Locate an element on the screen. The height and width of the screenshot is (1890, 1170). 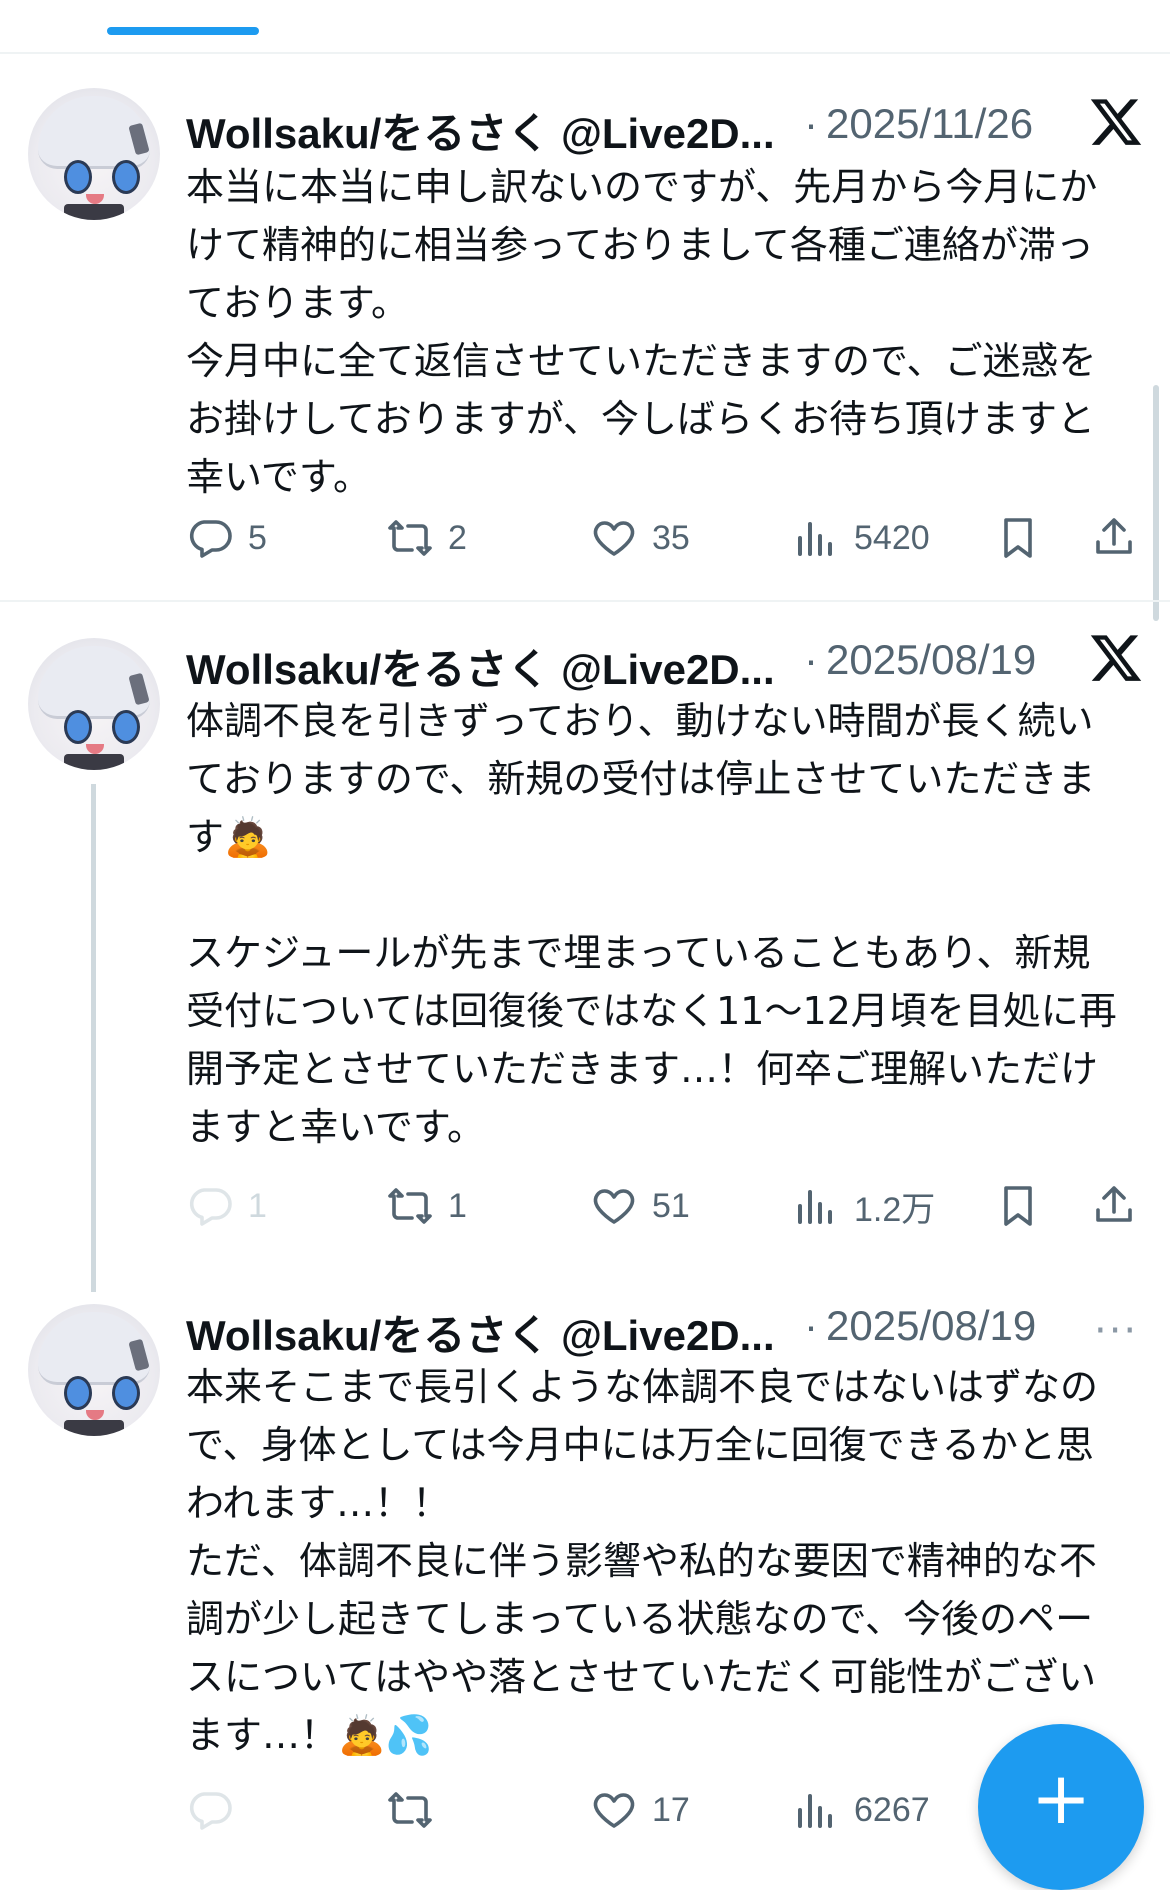
tweet-divider is located at coordinates (585, 601).